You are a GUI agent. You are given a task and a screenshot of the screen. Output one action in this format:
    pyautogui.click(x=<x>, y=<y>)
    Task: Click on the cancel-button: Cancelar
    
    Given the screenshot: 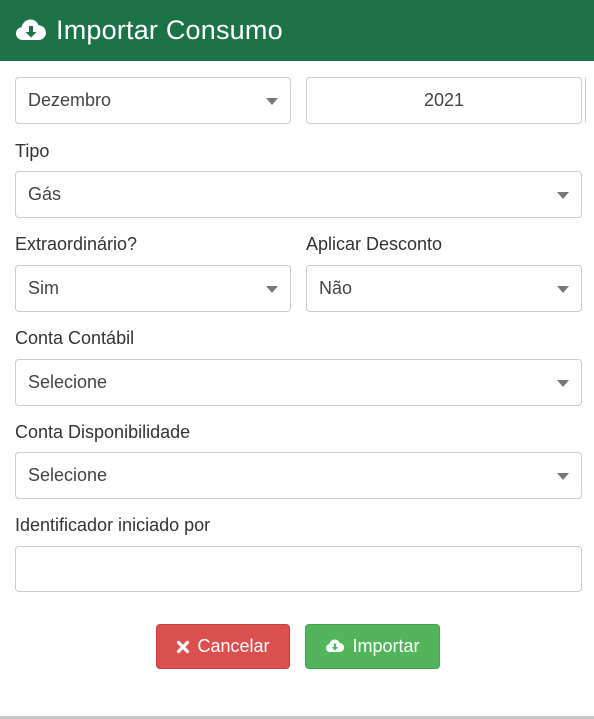 What is the action you would take?
    pyautogui.click(x=223, y=646)
    